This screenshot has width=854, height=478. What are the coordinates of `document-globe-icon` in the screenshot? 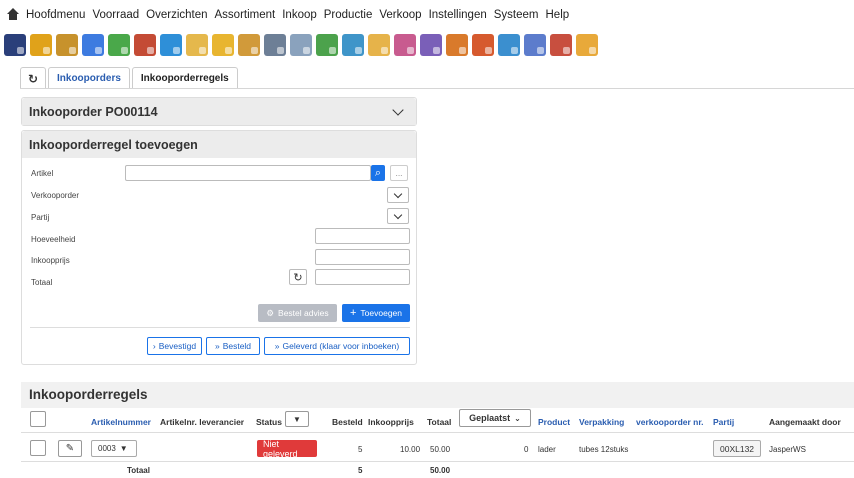 It's located at (353, 45).